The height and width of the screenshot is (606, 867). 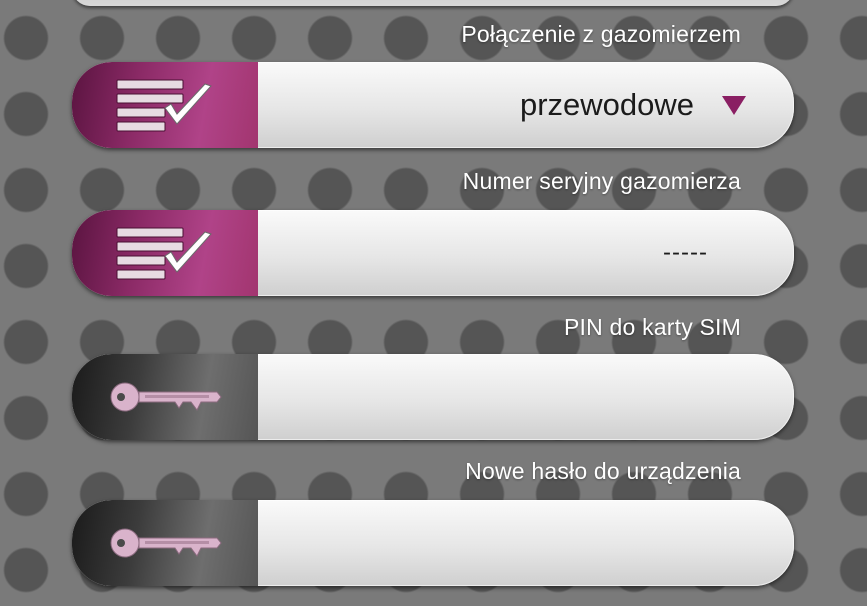 I want to click on new-password-label: Nowe hasło do urządzenia, so click(x=603, y=471).